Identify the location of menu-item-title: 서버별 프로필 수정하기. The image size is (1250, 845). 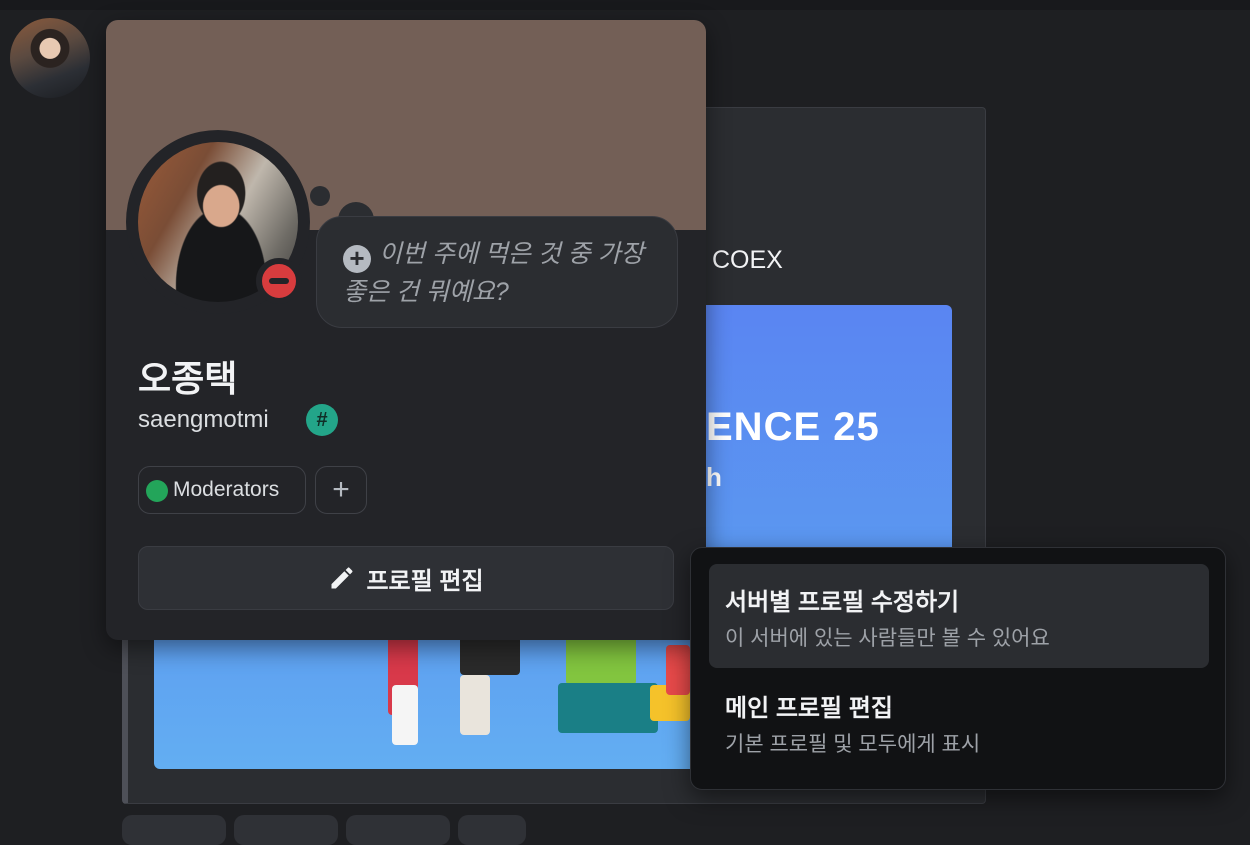
(842, 602).